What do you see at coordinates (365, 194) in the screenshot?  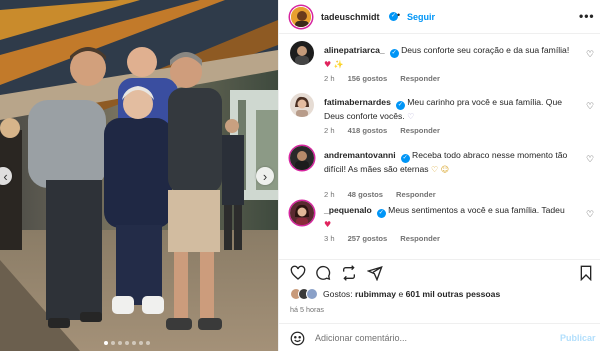 I see `comment-likes: 48 gostos` at bounding box center [365, 194].